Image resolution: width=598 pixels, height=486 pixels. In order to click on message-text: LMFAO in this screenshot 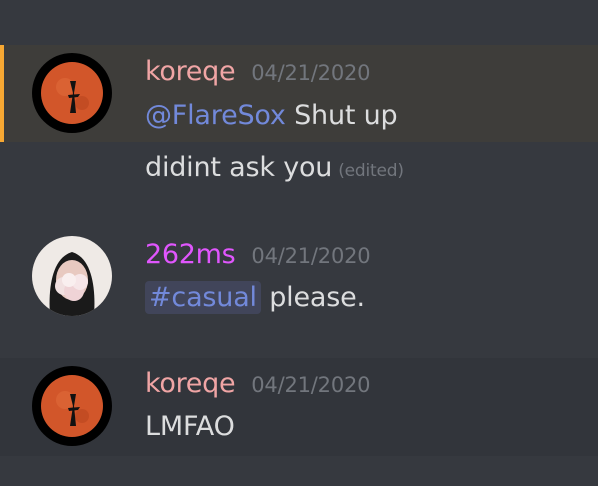, I will do `click(190, 426)`.